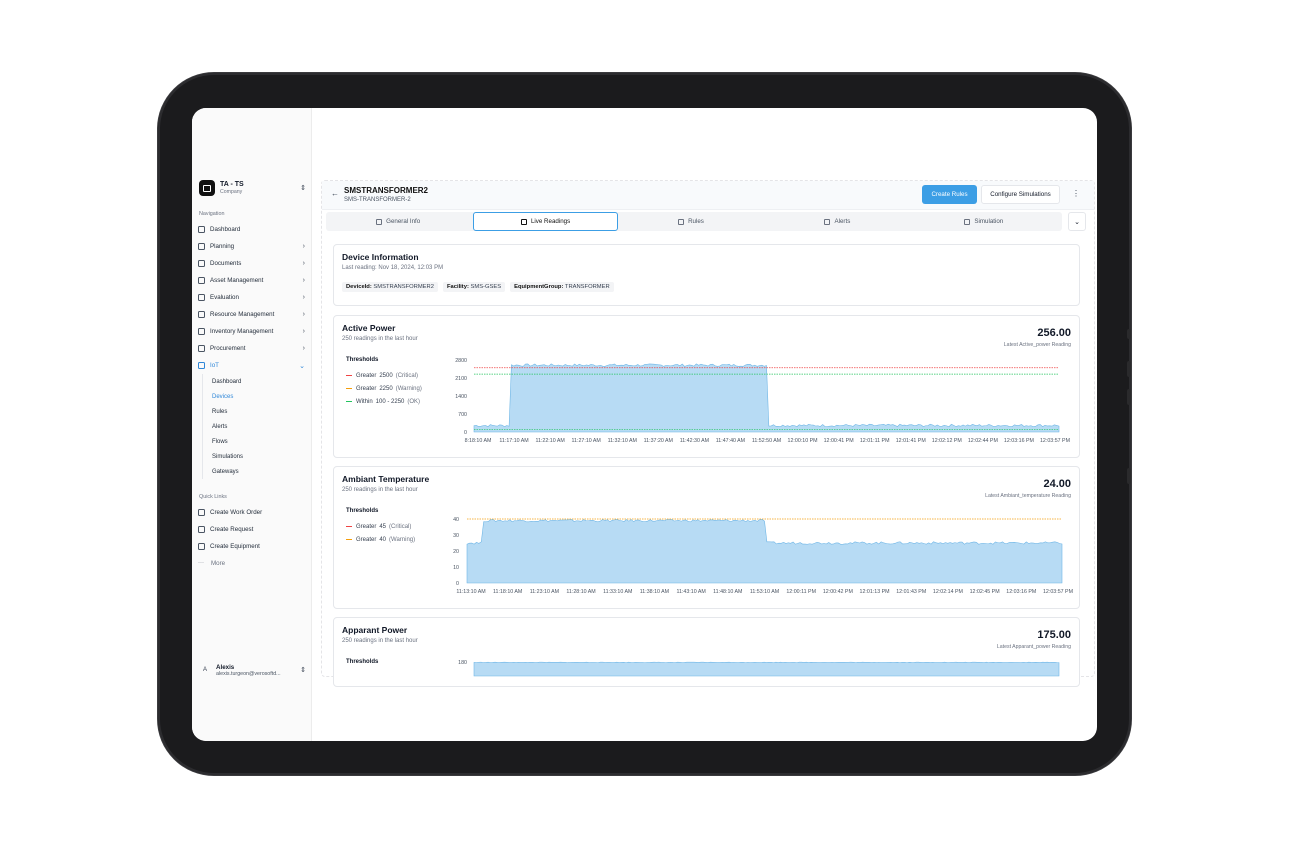 This screenshot has width=1300, height=850. Describe the element at coordinates (696, 221) in the screenshot. I see `tab-label: Rules` at that location.